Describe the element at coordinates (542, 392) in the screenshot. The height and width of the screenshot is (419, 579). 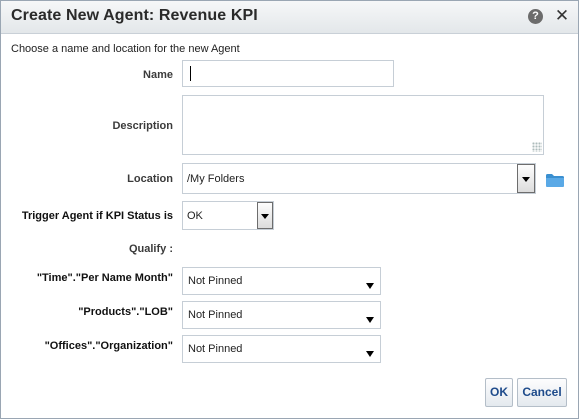
I see `cancel-button: Cancel` at that location.